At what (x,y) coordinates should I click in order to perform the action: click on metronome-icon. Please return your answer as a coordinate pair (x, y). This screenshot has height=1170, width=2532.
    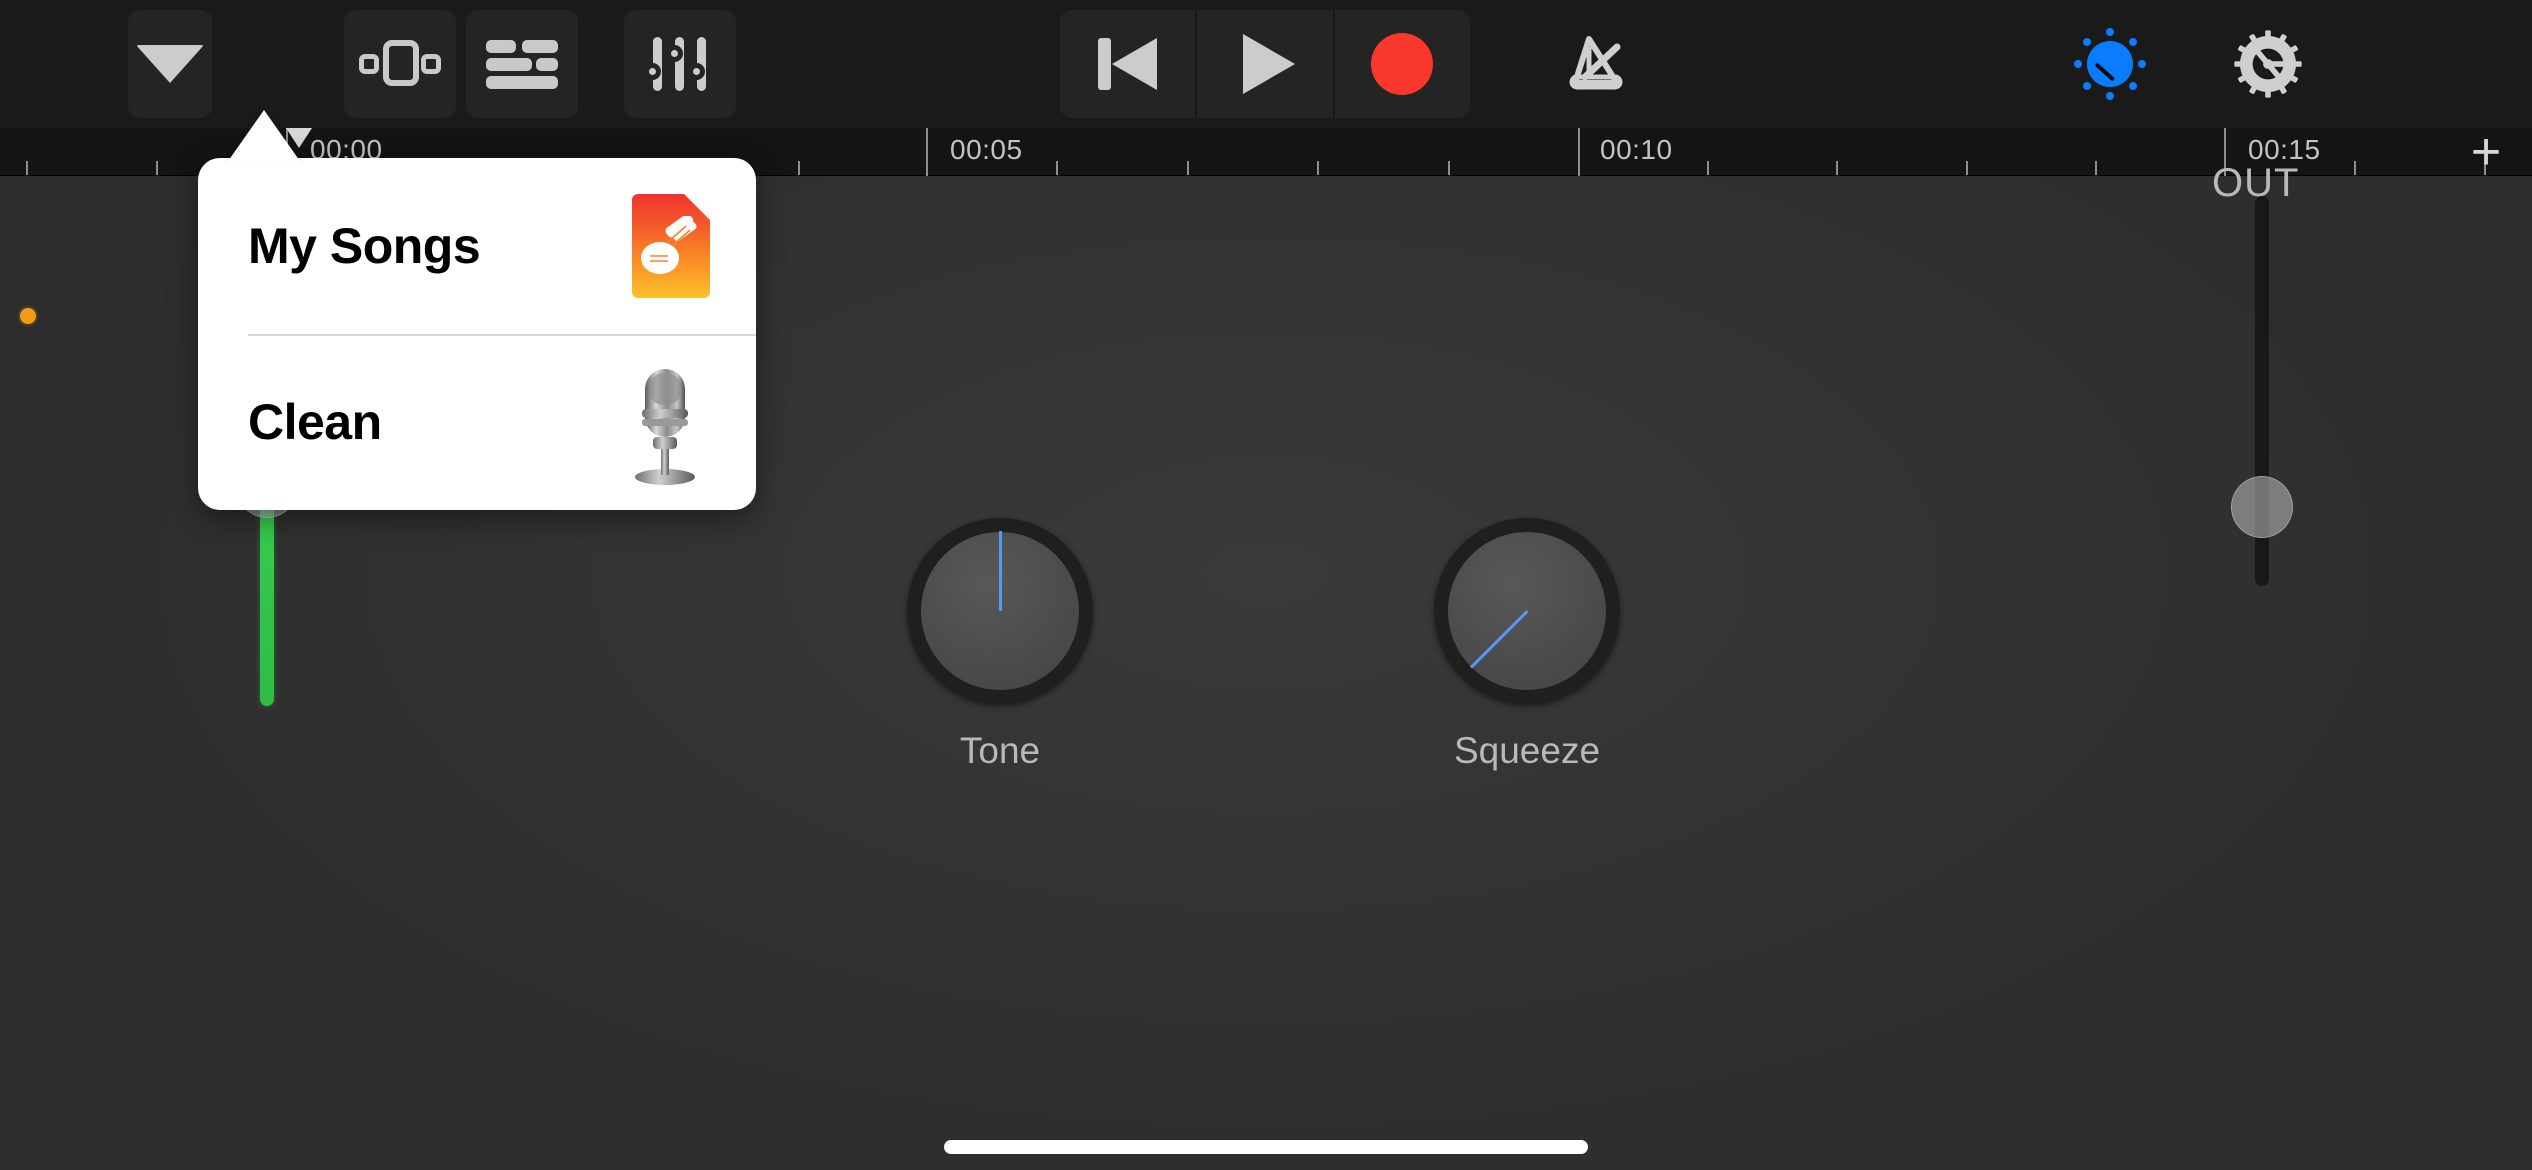
    Looking at the image, I should click on (1596, 63).